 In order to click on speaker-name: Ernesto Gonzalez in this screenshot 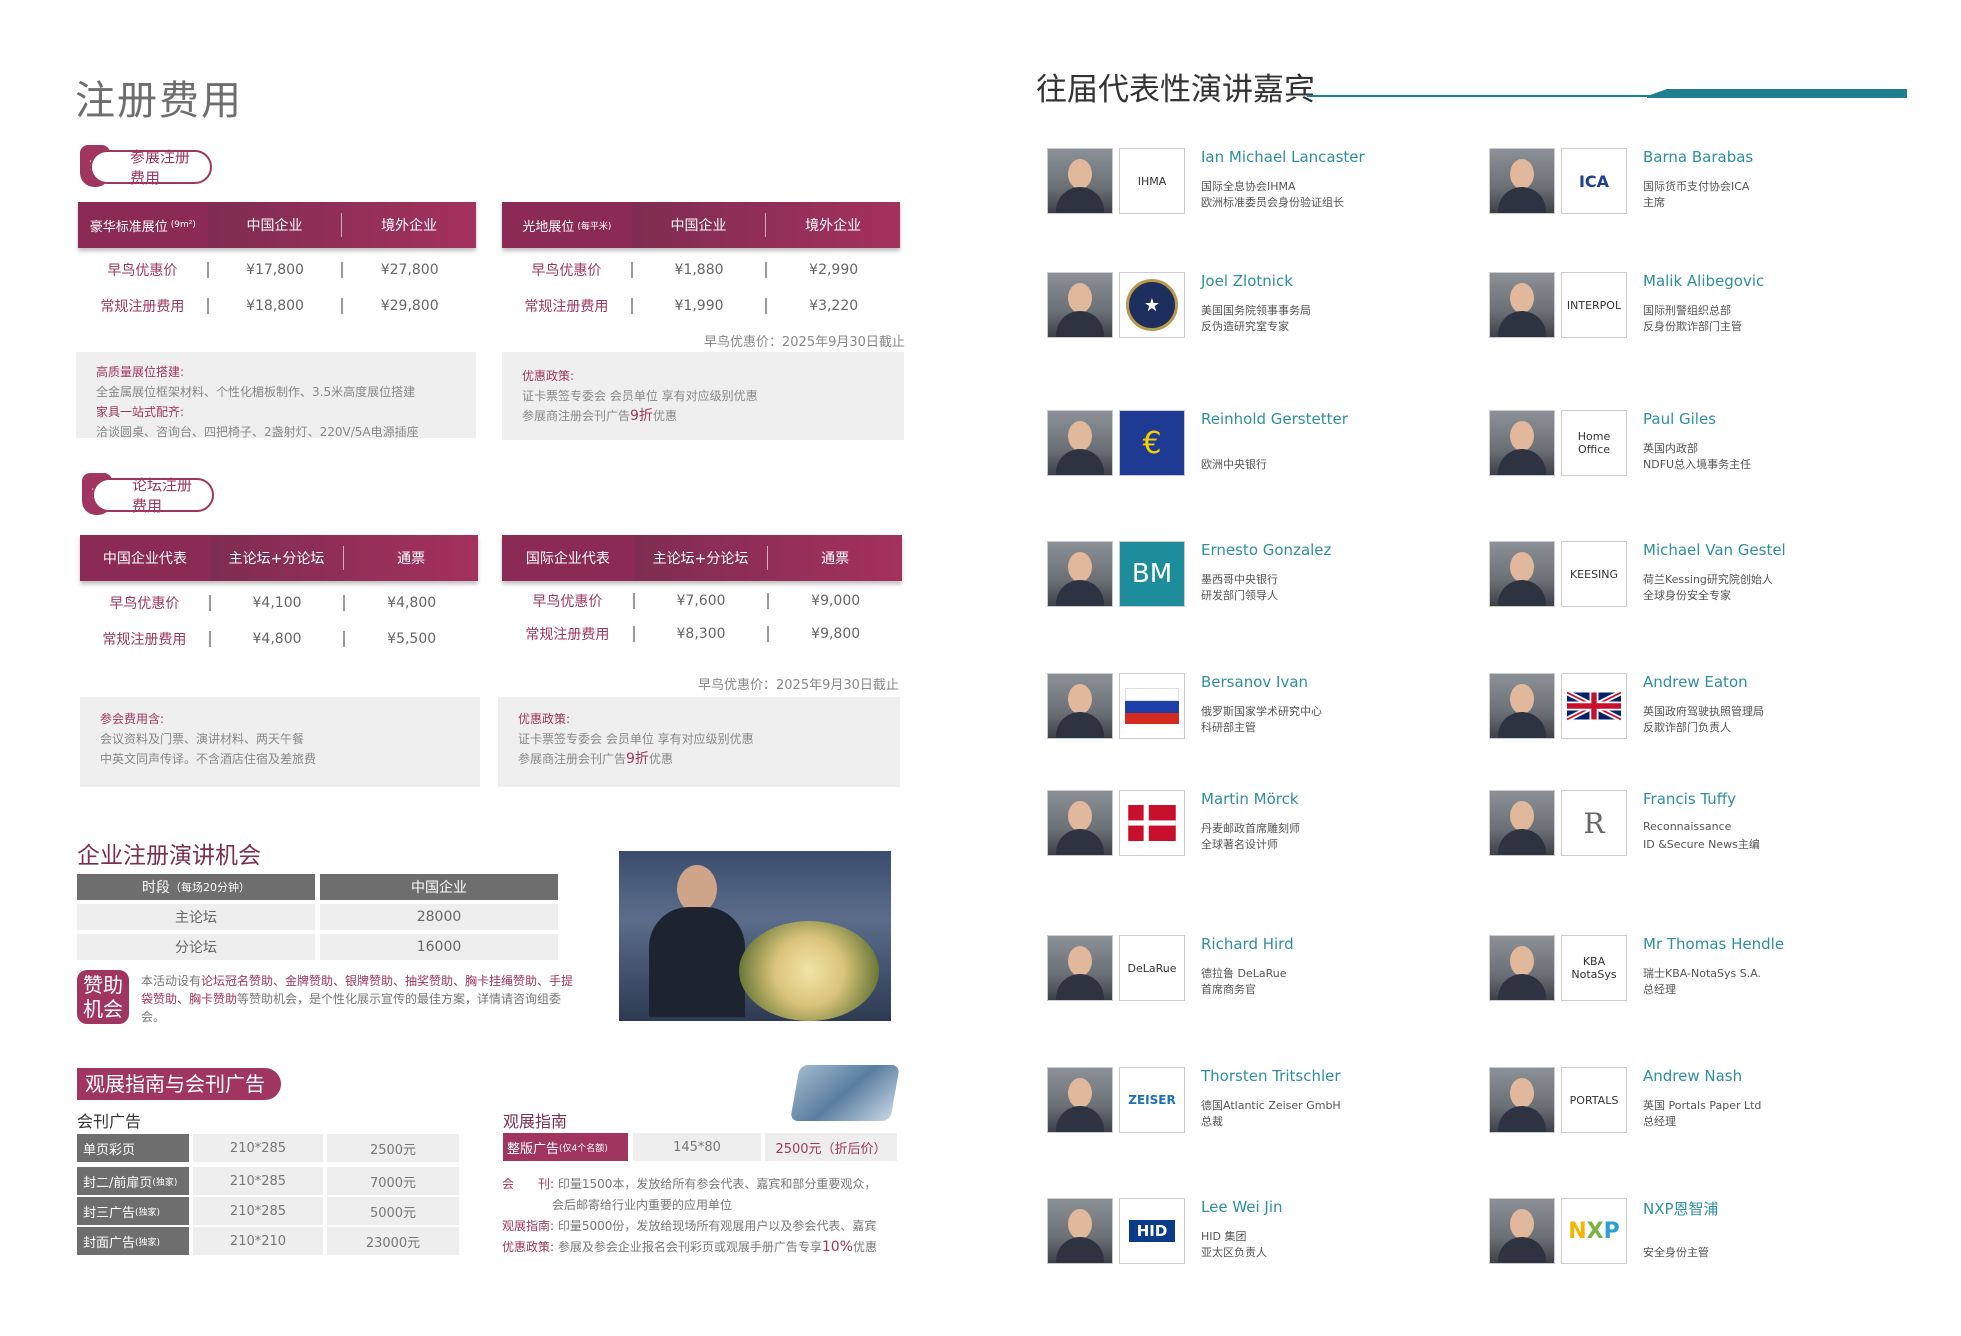, I will do `click(1266, 550)`.